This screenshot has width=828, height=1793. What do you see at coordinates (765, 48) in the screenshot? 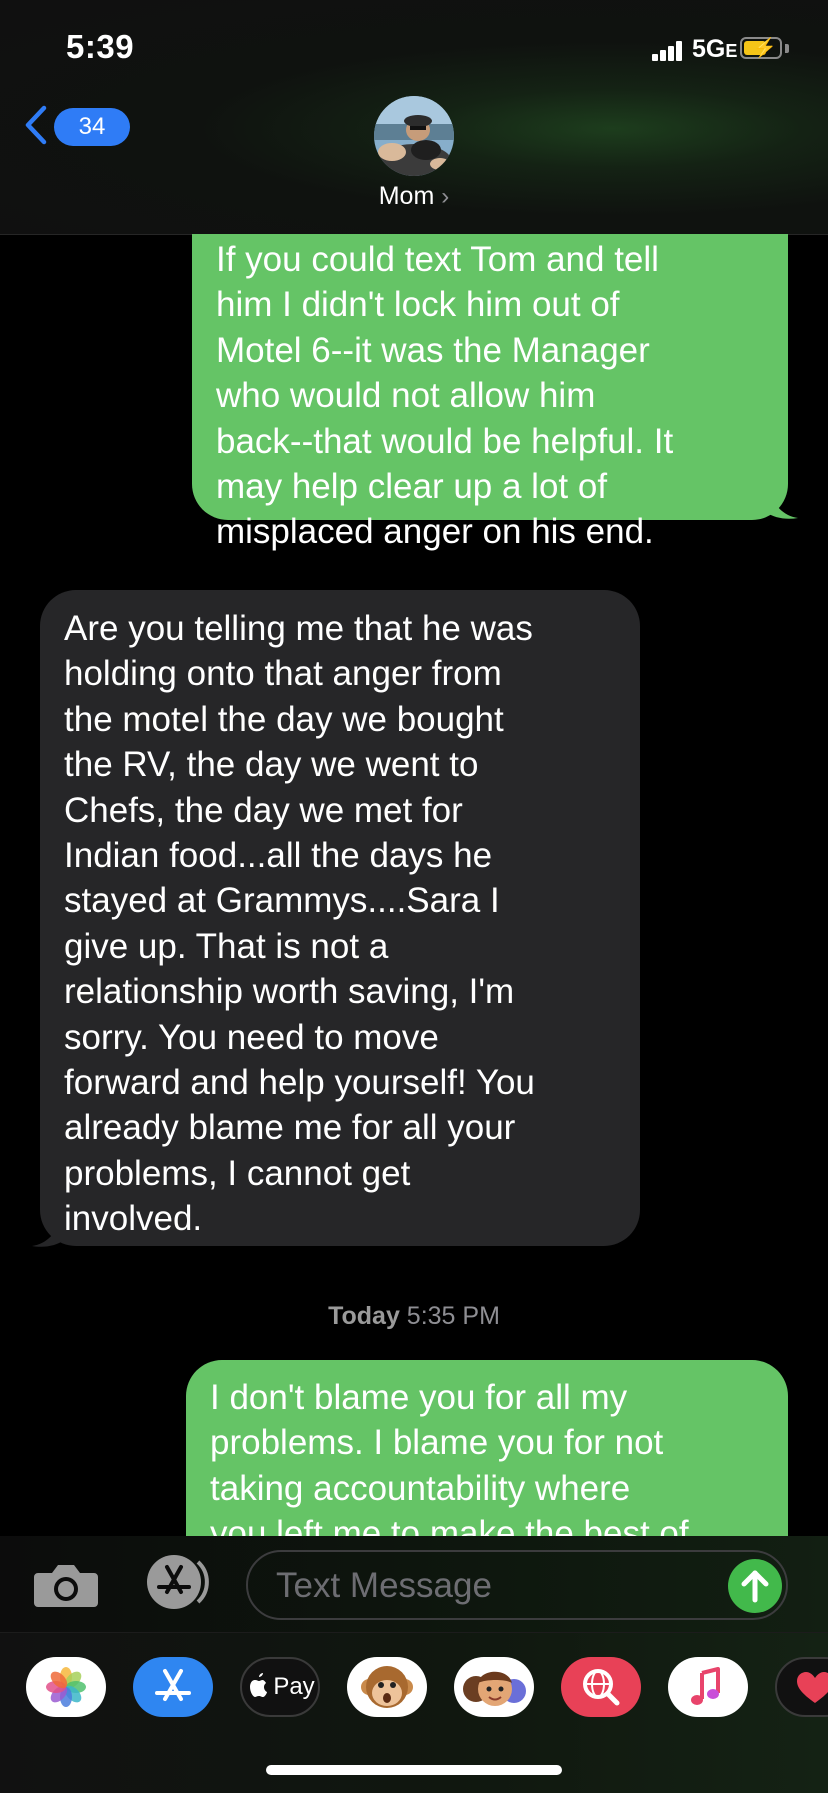
I see `charging-bolt-icon: ⚡` at bounding box center [765, 48].